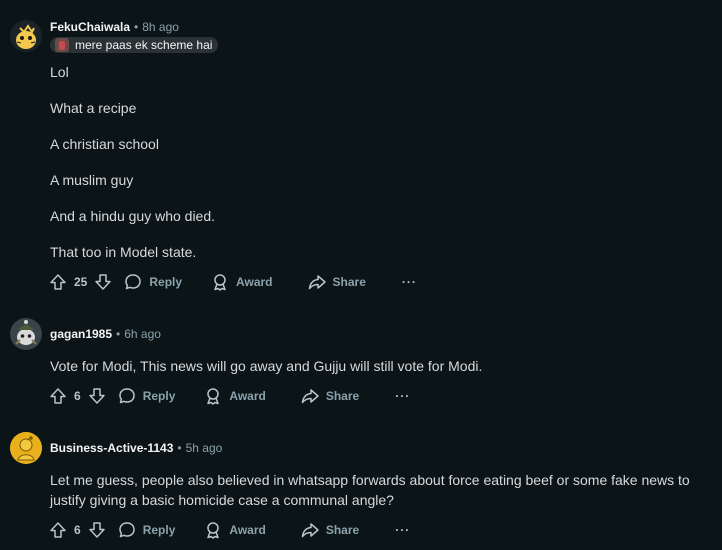 The width and height of the screenshot is (722, 550). I want to click on flair-text: mere paas ek scheme hai, so click(144, 45).